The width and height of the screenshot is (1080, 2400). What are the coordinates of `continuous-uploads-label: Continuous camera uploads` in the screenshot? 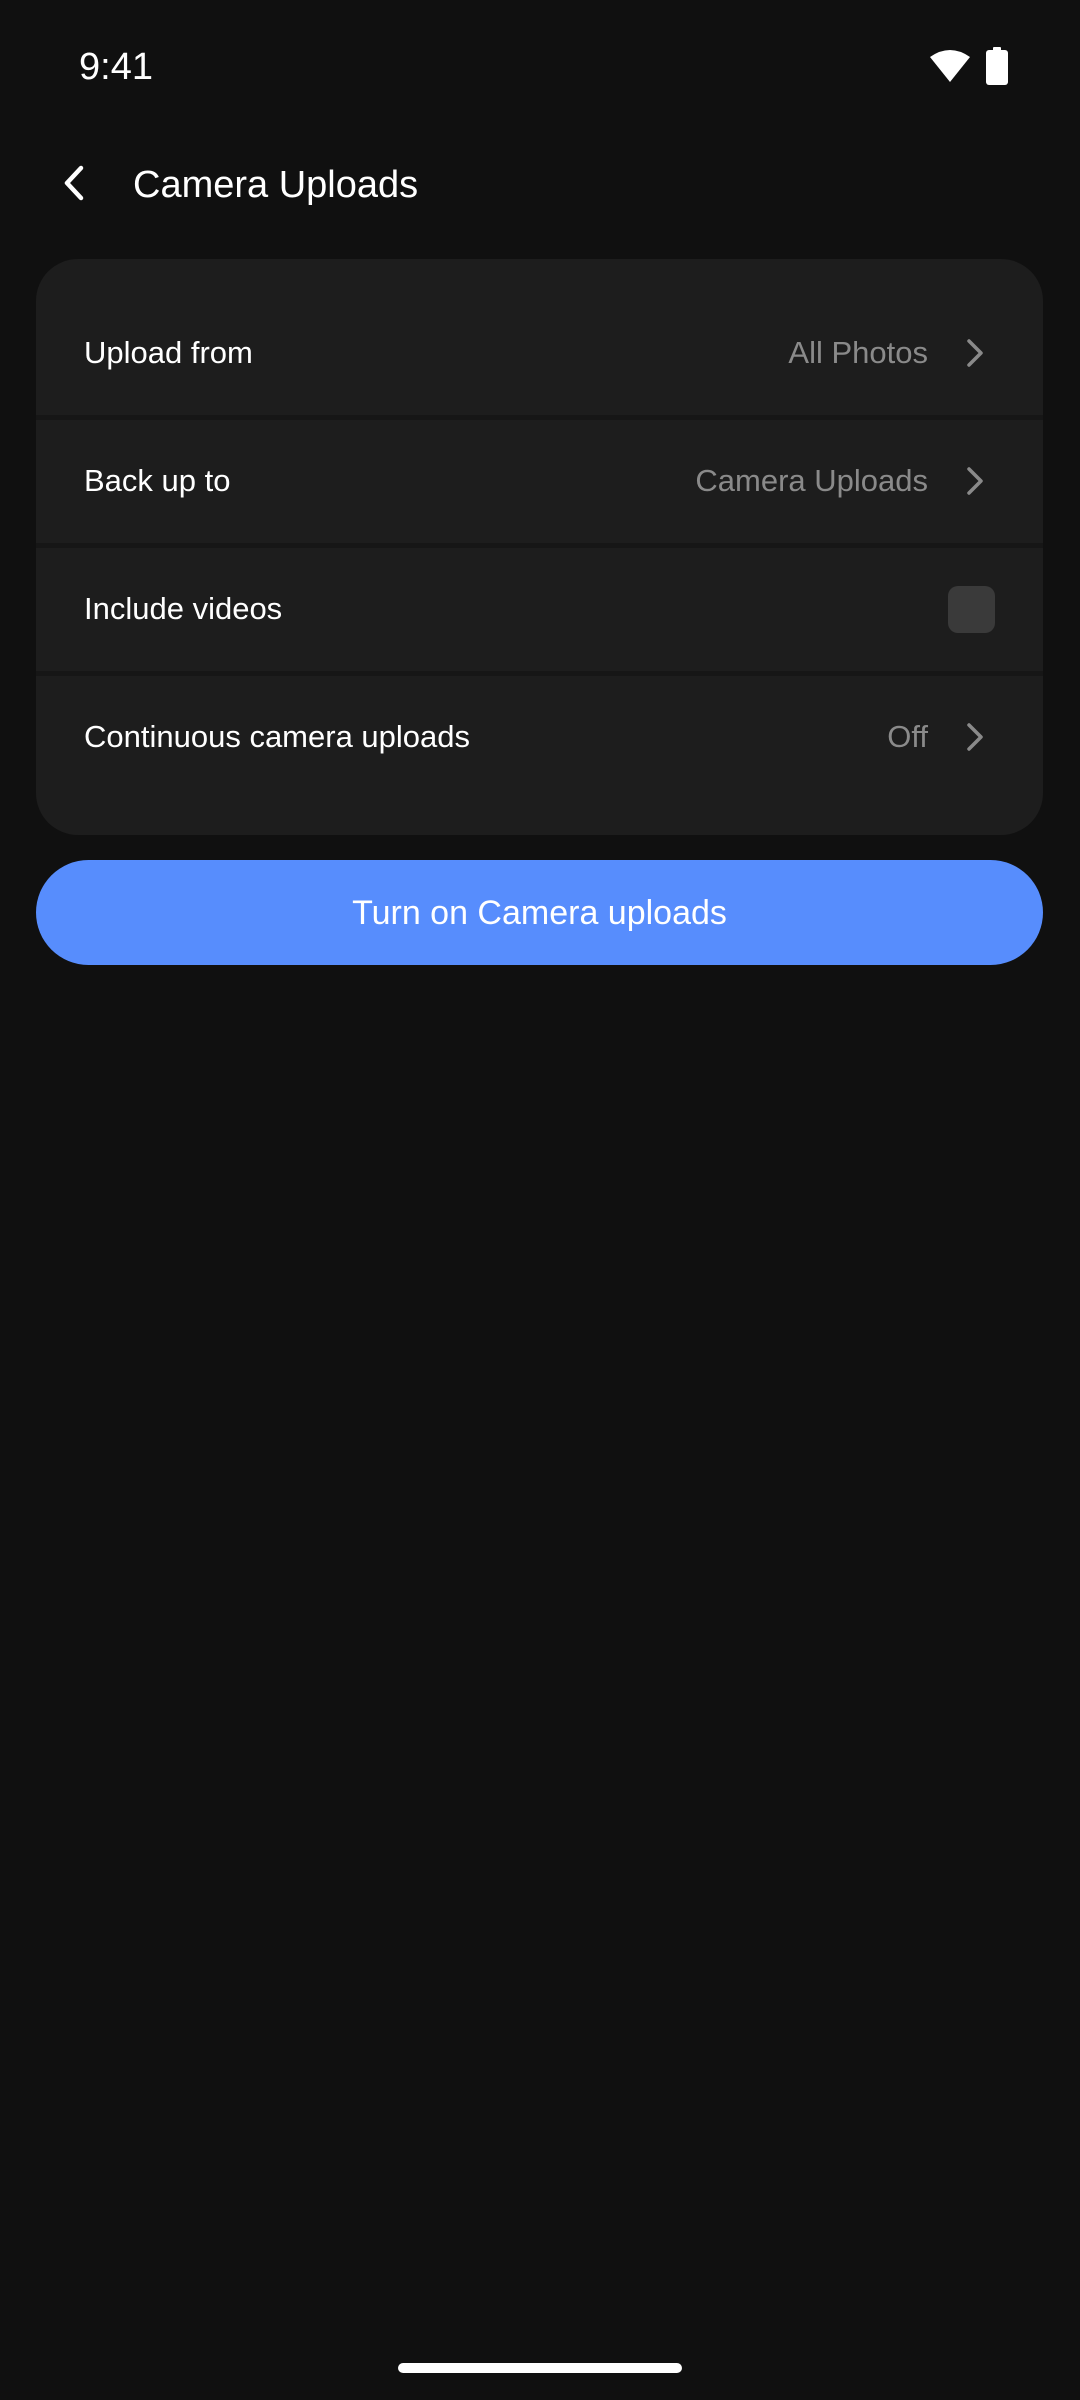 It's located at (277, 736).